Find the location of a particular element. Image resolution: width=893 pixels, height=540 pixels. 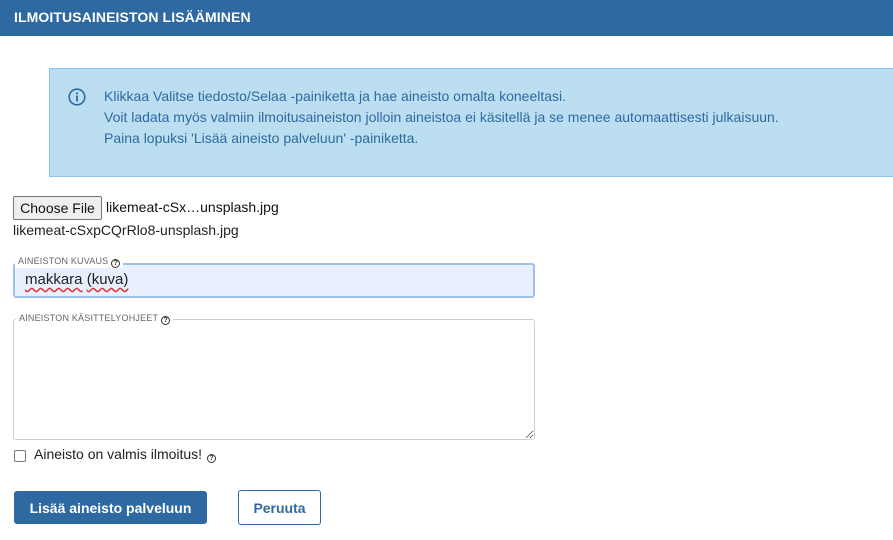

ready-checkbox-label: Aineisto on valmis ilmoitus!? is located at coordinates (125, 454).